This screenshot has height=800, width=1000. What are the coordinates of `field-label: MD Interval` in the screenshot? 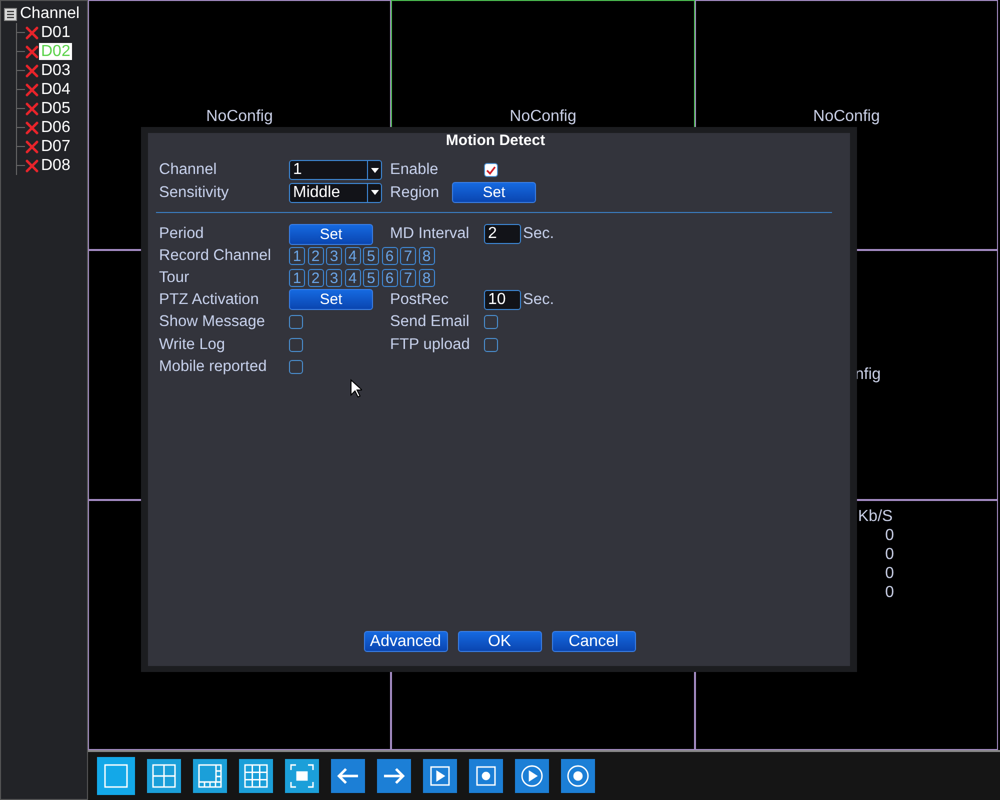 It's located at (430, 234).